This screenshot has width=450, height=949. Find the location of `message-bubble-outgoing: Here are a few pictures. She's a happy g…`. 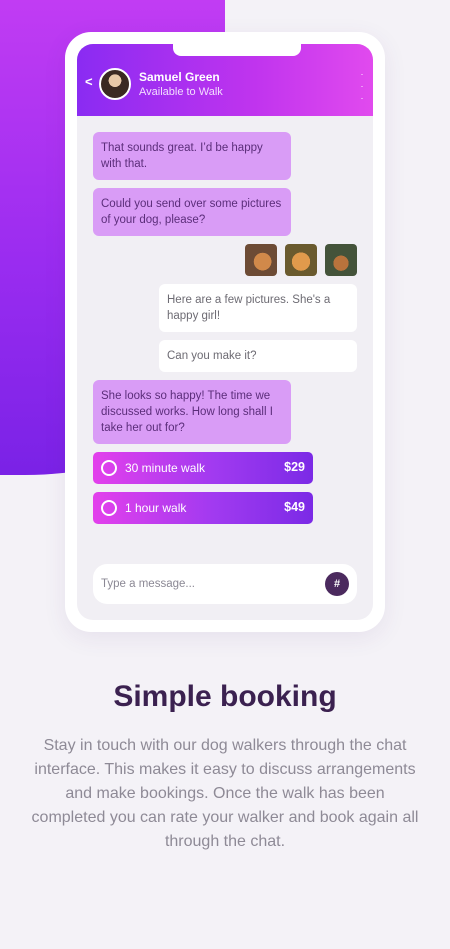

message-bubble-outgoing: Here are a few pictures. She's a happy g… is located at coordinates (258, 308).